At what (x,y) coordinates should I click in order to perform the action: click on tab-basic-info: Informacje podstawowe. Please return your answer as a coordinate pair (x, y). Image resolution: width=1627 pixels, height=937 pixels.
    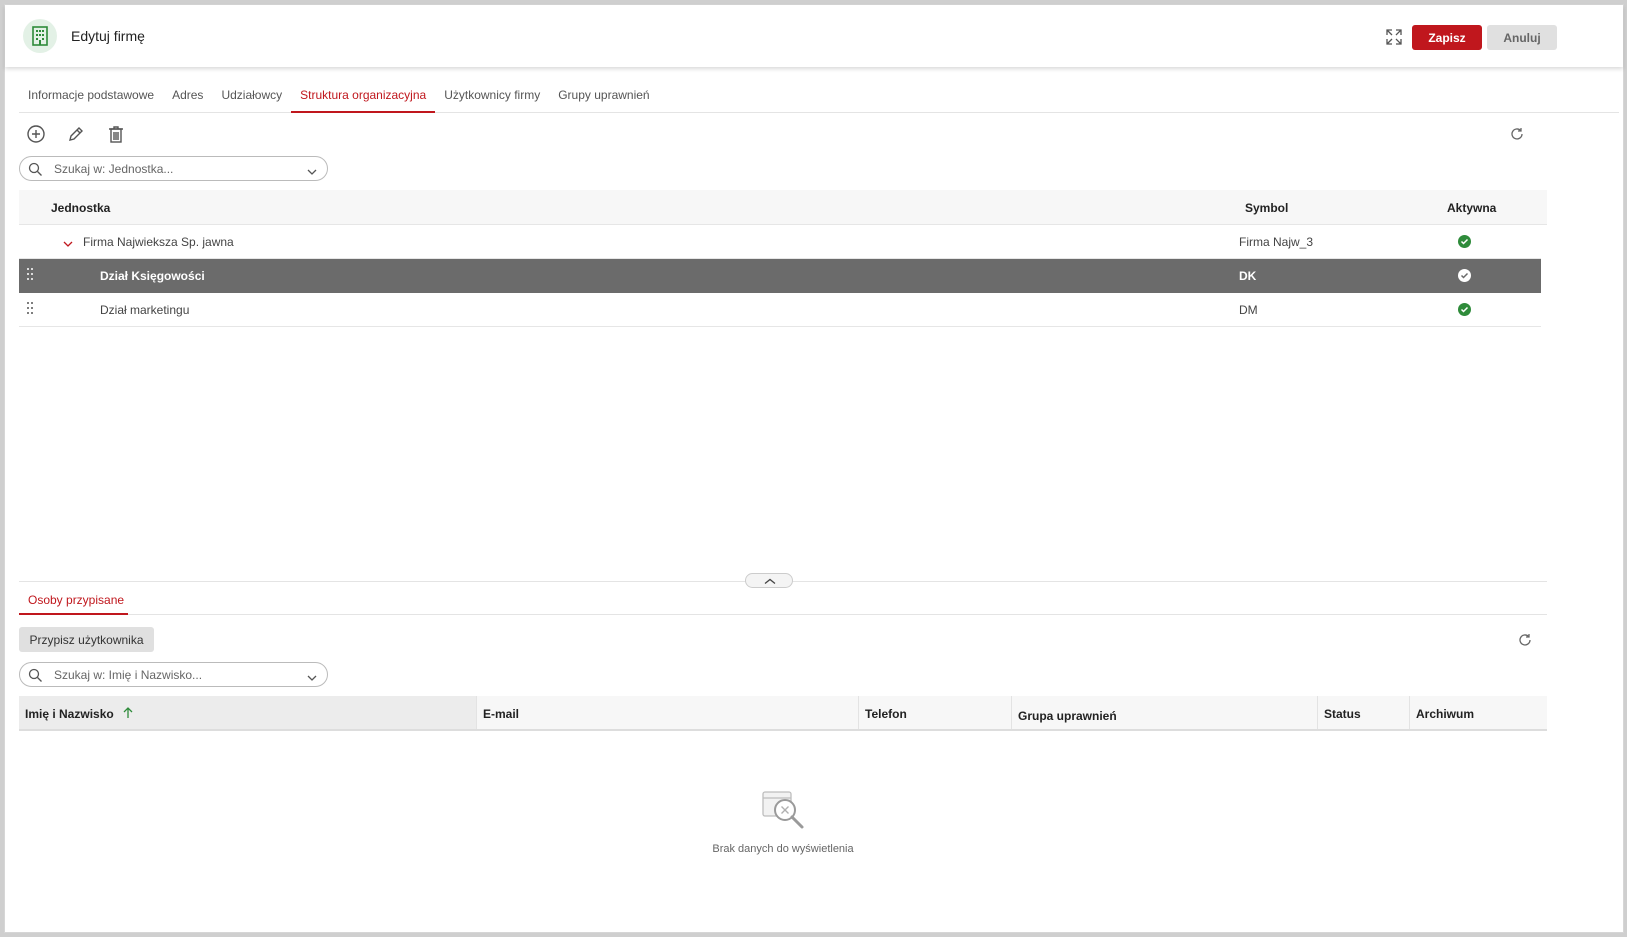
    Looking at the image, I should click on (91, 96).